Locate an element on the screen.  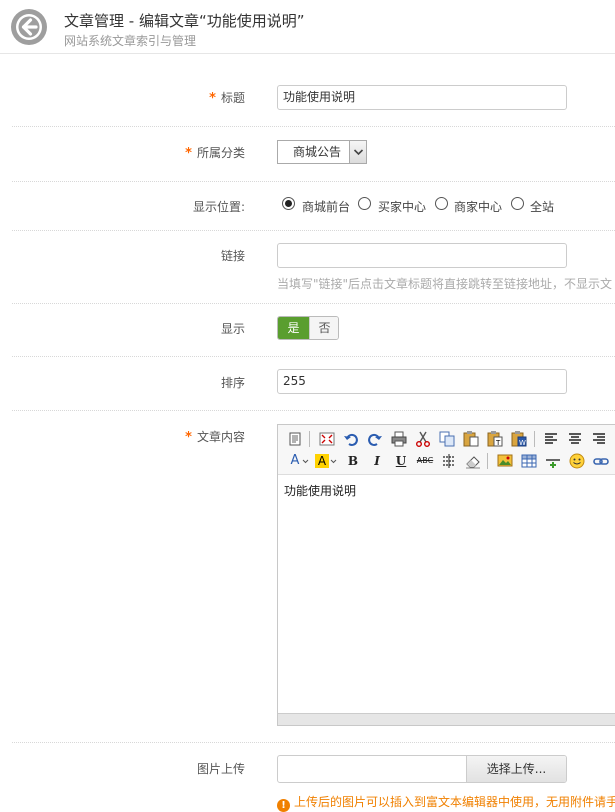
back-arrow-icon is located at coordinates (29, 27).